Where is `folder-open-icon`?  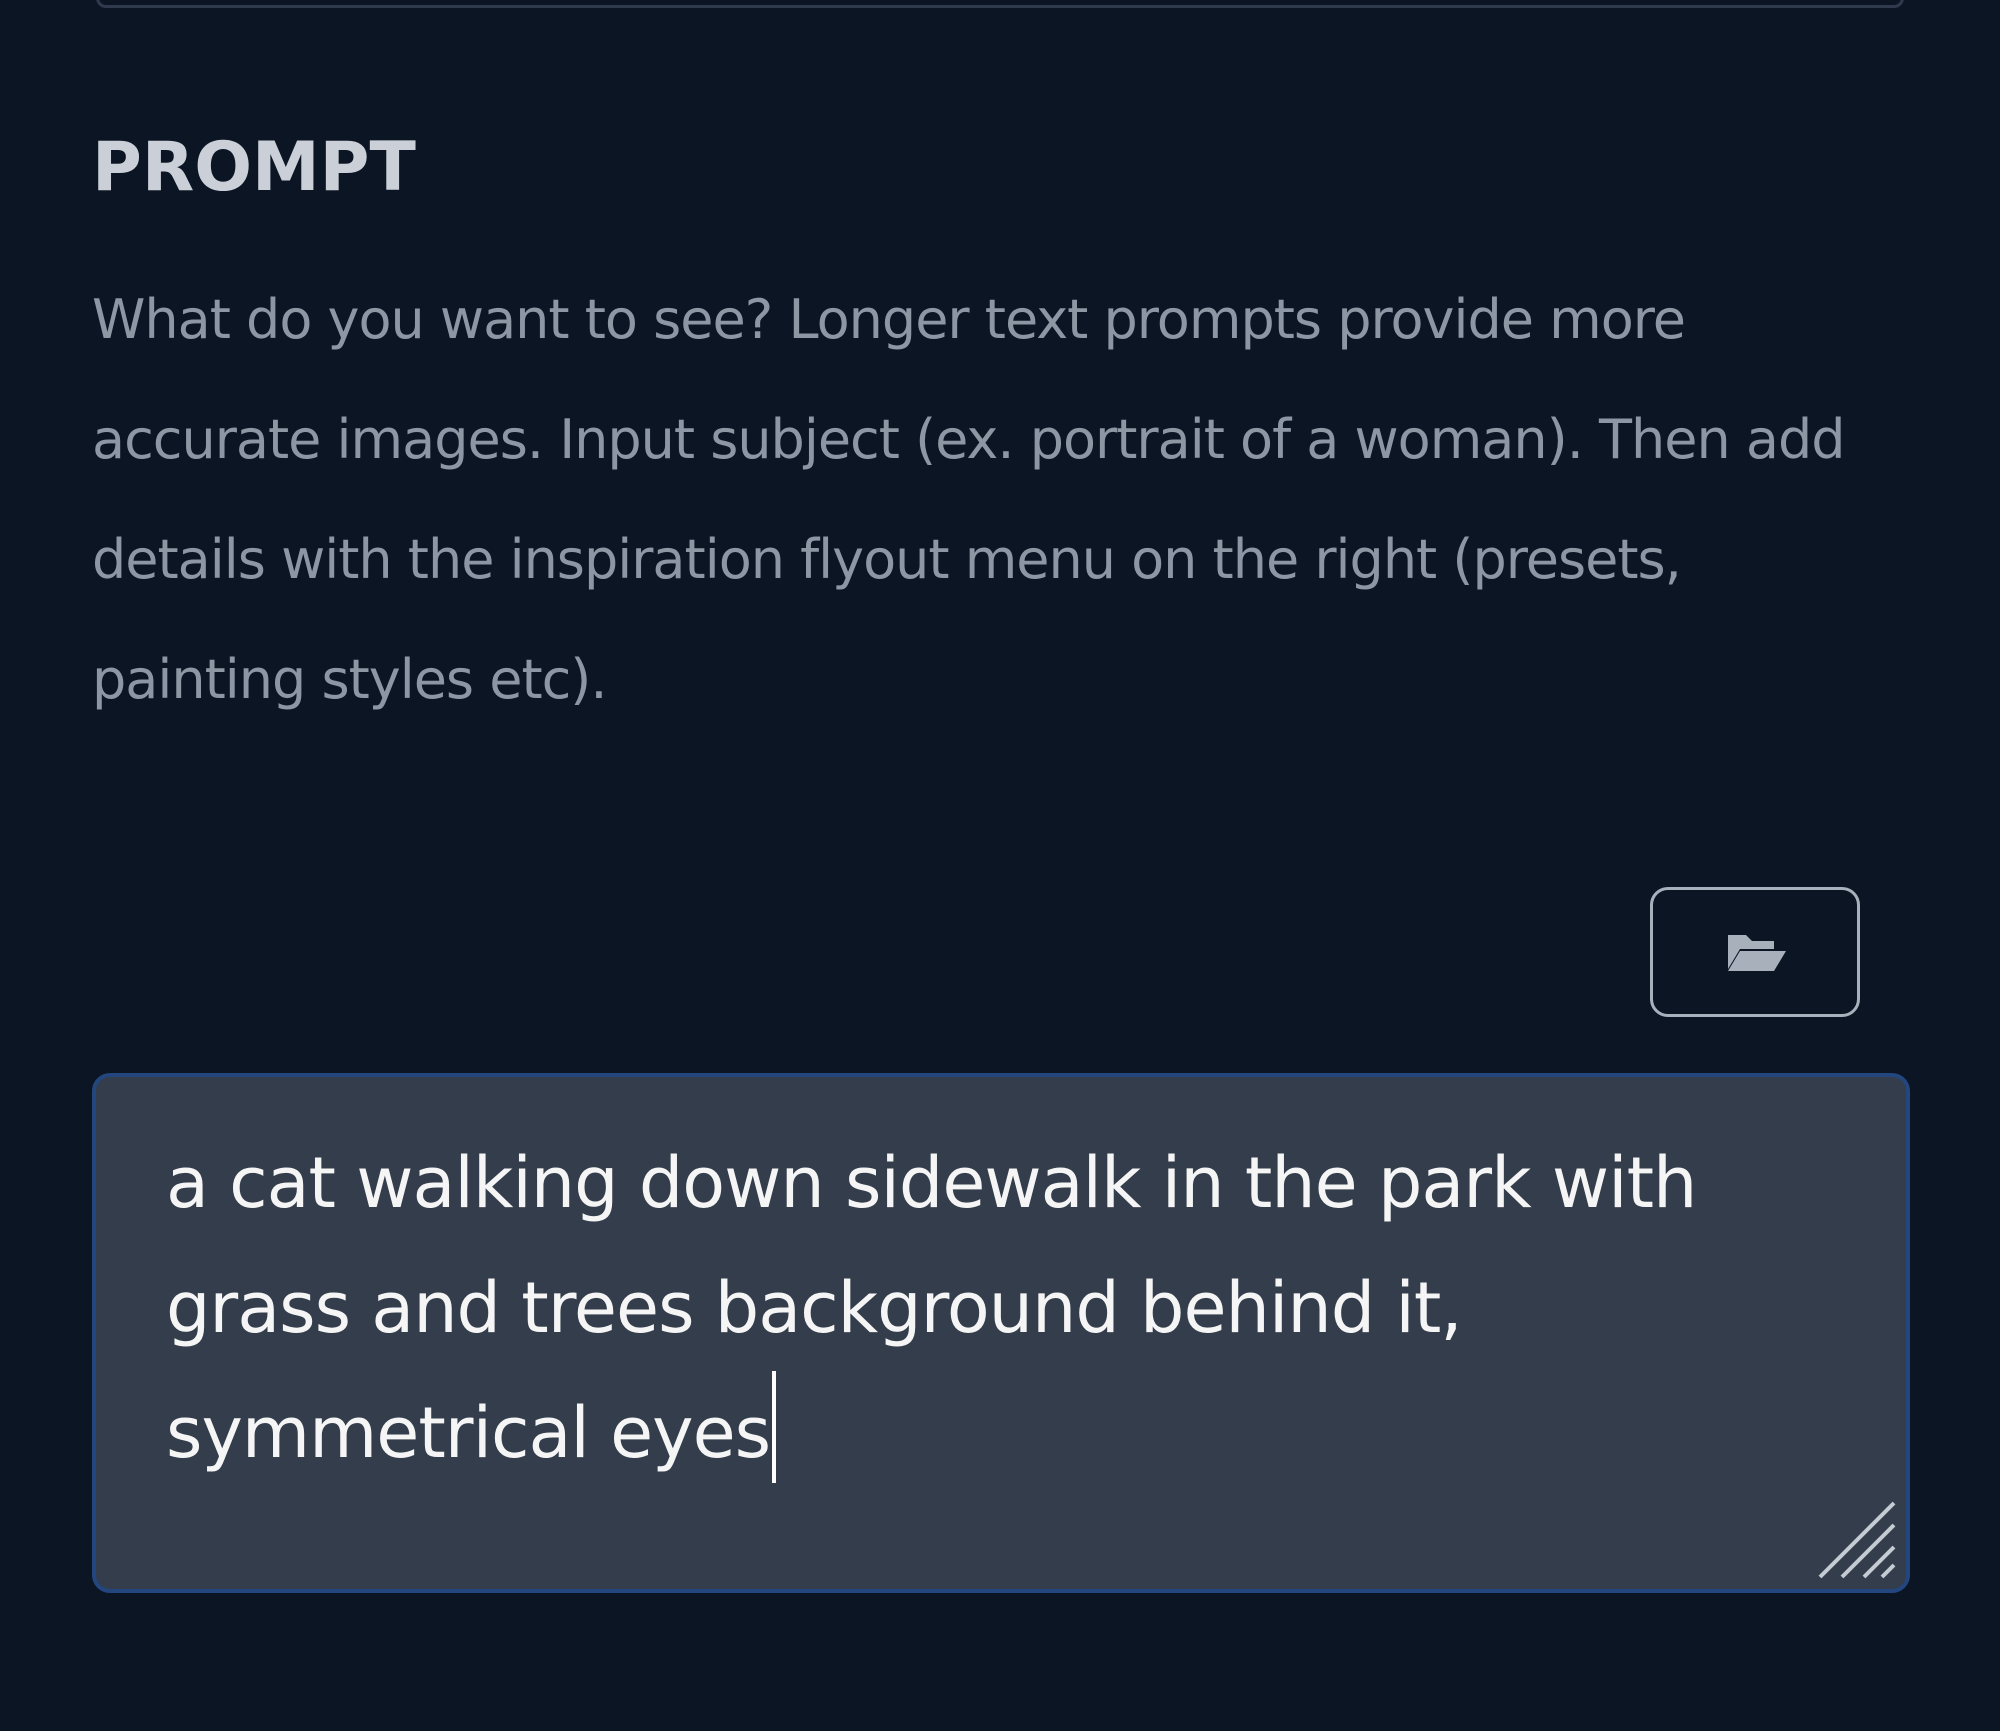 folder-open-icon is located at coordinates (1755, 952).